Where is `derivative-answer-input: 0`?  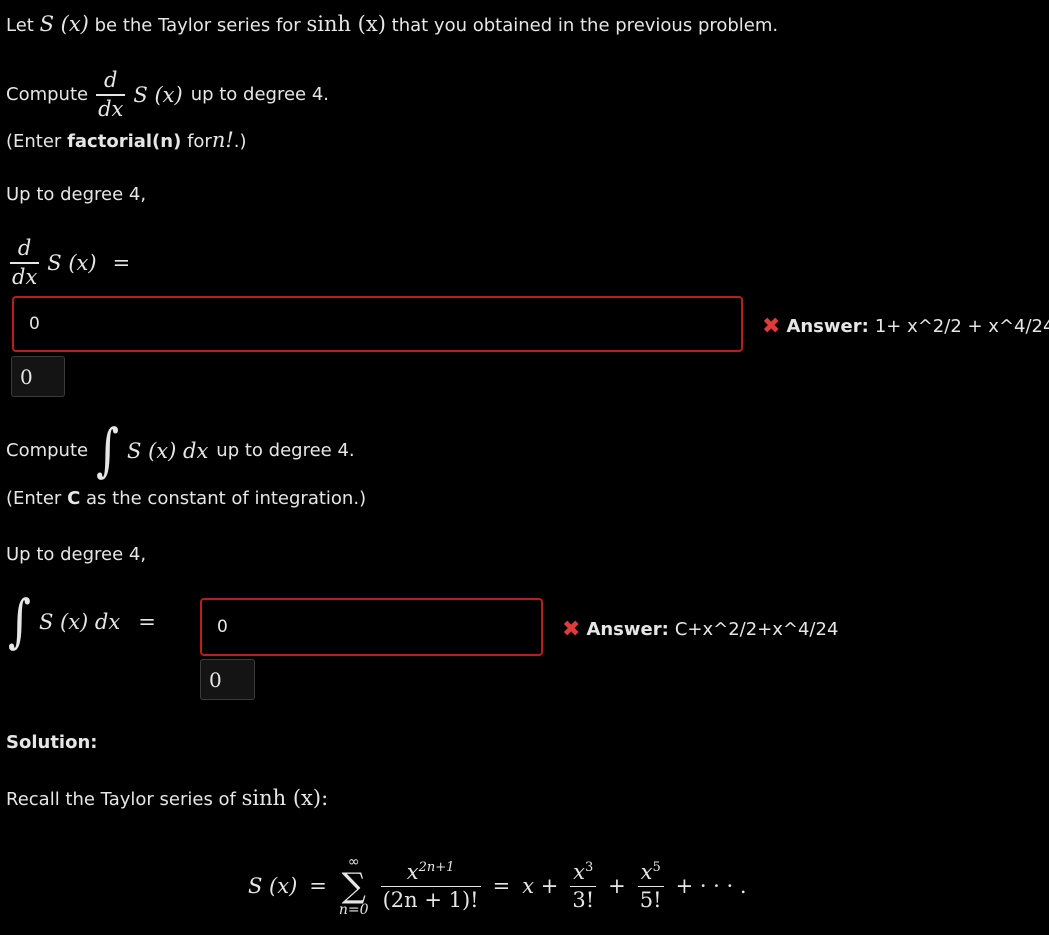
derivative-answer-input: 0 is located at coordinates (377, 324).